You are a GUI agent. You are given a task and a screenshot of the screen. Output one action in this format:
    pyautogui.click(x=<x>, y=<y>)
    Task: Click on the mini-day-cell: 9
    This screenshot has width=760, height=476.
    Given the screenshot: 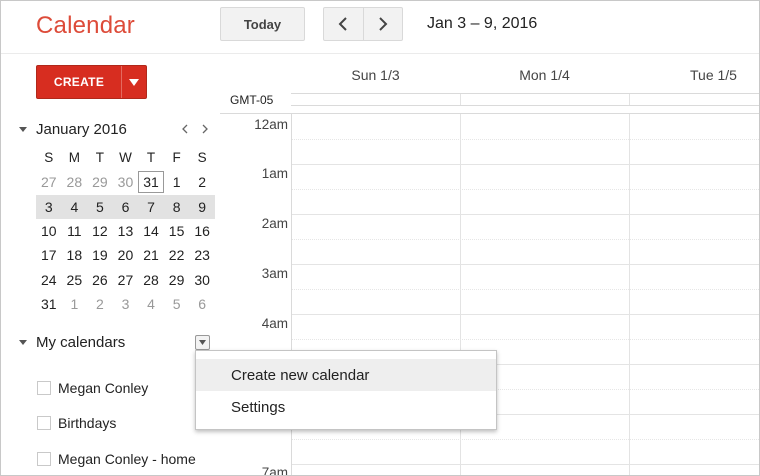 What is the action you would take?
    pyautogui.click(x=202, y=207)
    